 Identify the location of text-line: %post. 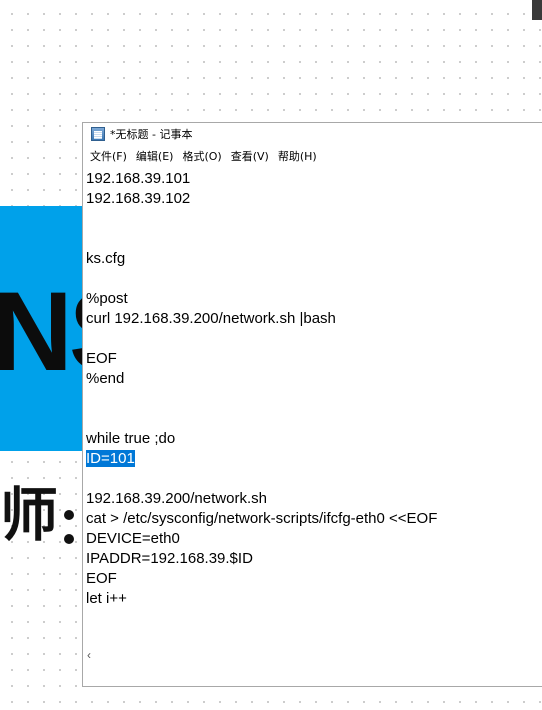
(107, 298).